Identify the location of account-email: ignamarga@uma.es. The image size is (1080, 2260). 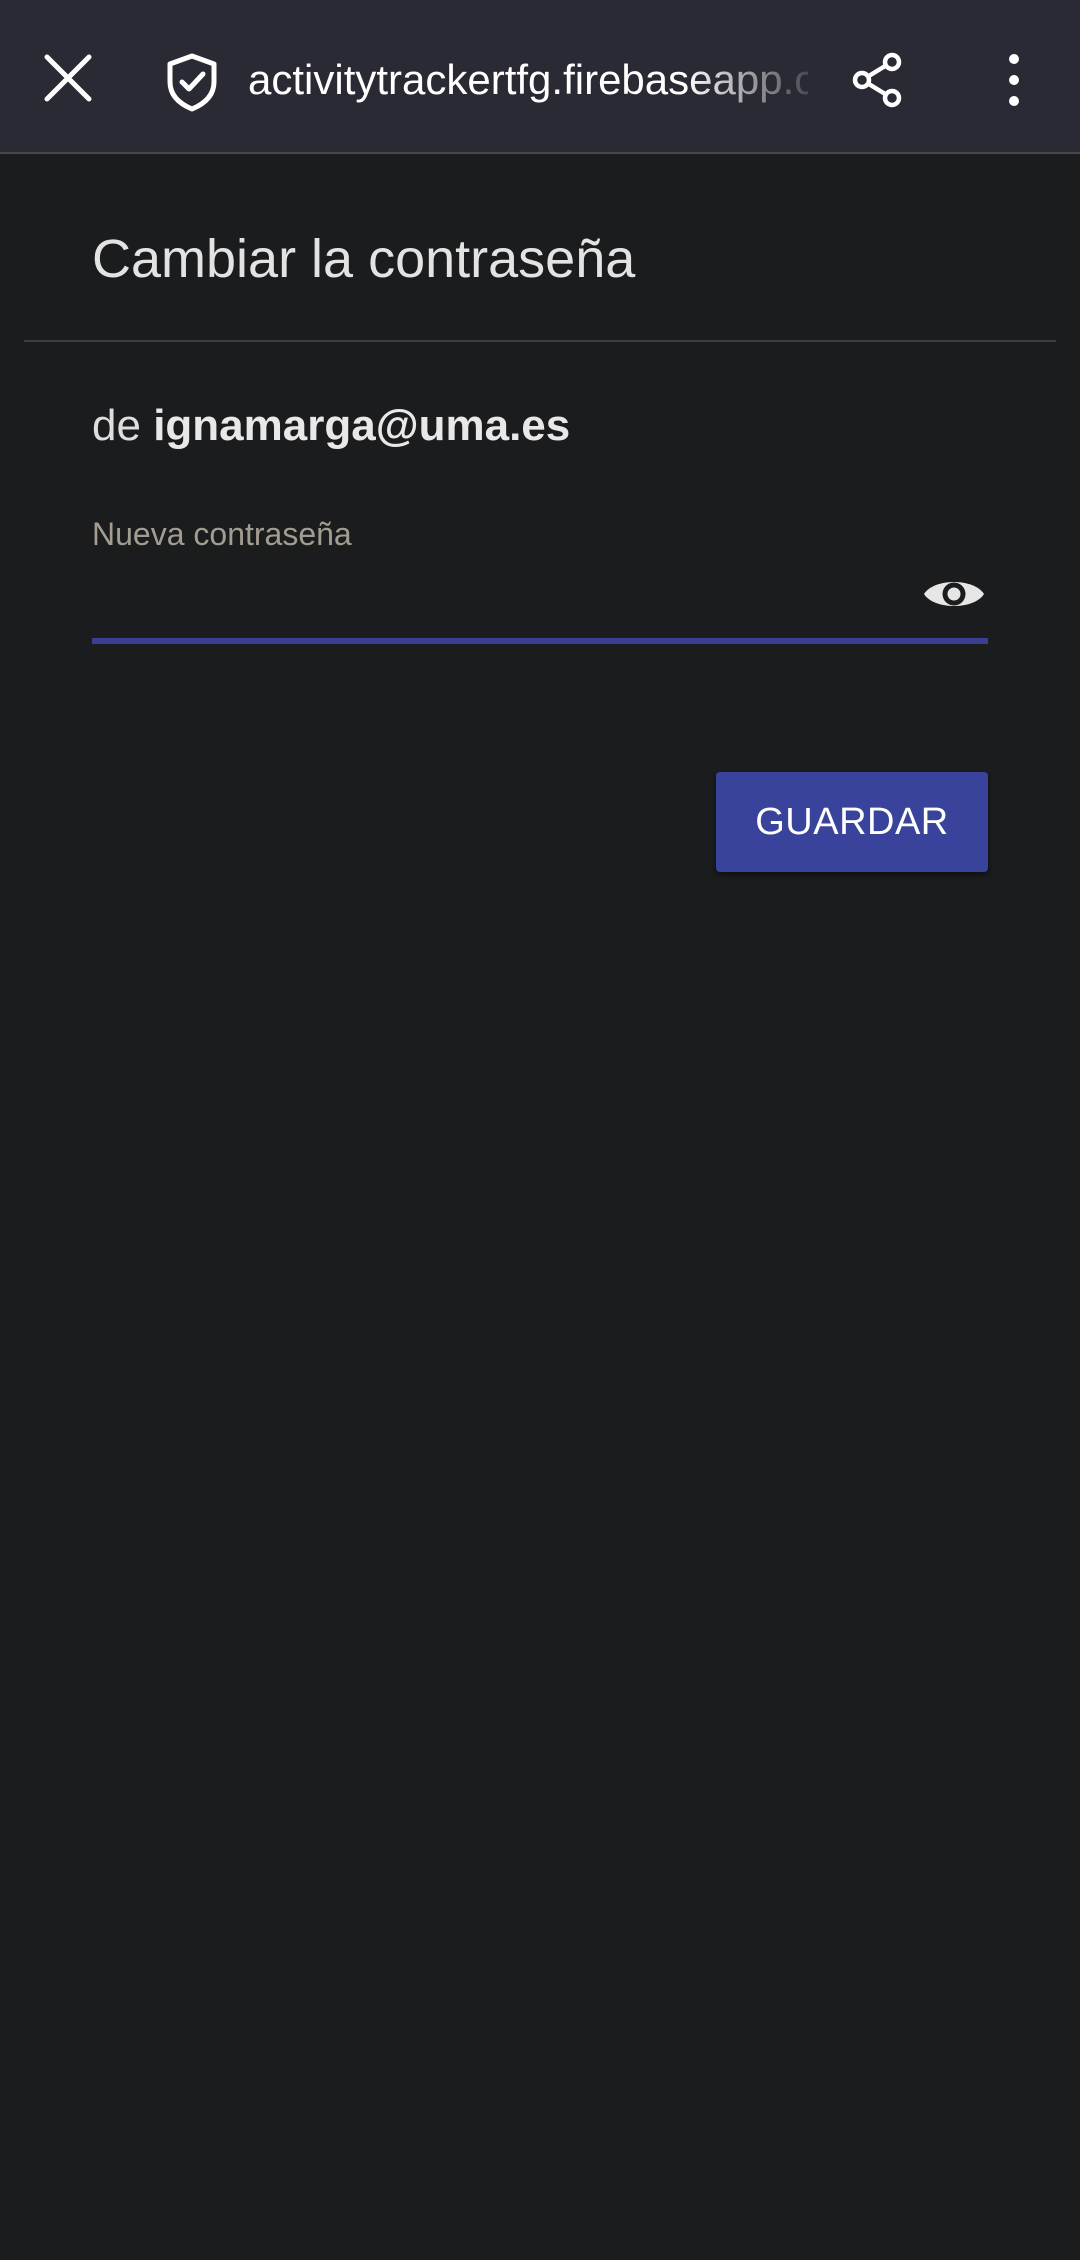
(362, 425).